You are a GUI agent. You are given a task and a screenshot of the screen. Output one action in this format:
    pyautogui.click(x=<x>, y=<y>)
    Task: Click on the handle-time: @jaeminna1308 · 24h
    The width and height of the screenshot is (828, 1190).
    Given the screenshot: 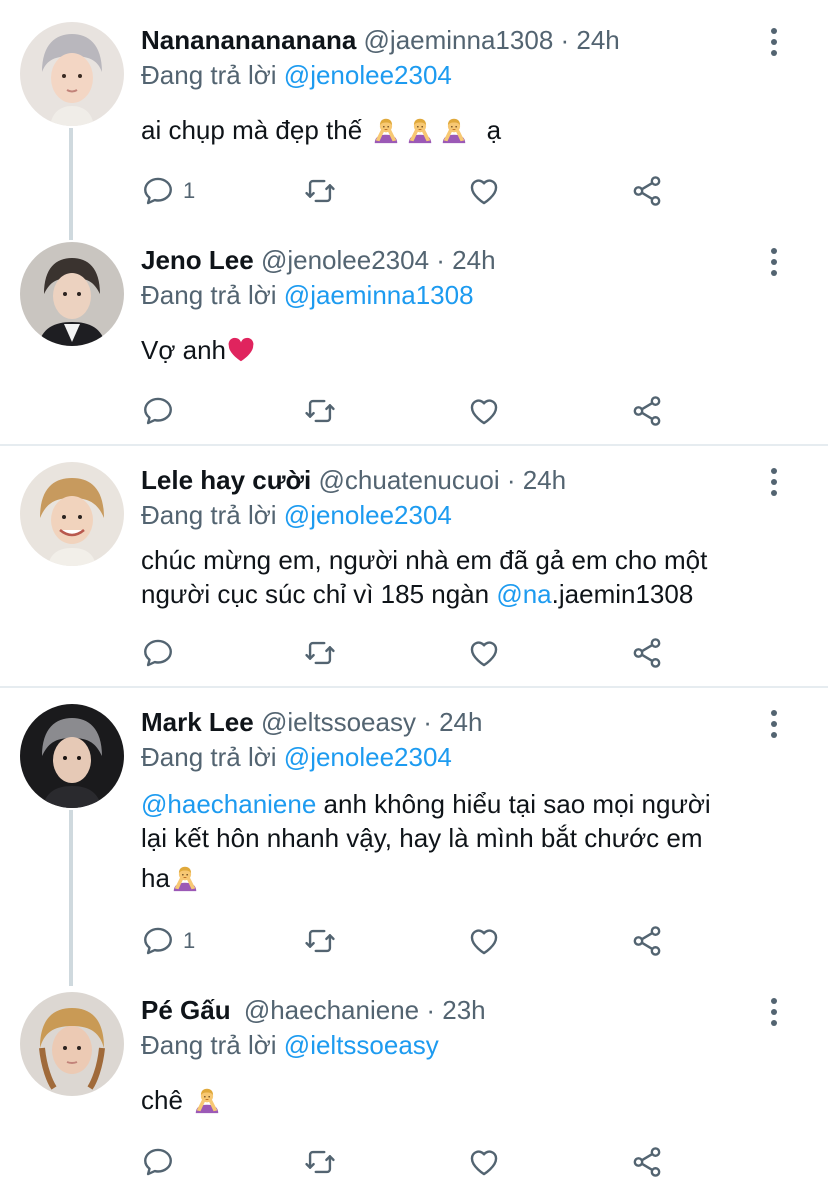 What is the action you would take?
    pyautogui.click(x=491, y=40)
    